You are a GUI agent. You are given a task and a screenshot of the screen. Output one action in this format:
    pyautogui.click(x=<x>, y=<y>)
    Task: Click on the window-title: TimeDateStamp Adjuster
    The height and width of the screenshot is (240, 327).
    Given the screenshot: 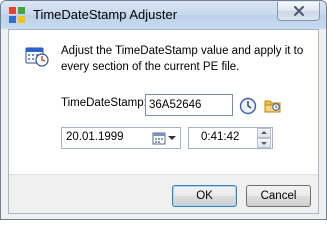 What is the action you would take?
    pyautogui.click(x=105, y=14)
    